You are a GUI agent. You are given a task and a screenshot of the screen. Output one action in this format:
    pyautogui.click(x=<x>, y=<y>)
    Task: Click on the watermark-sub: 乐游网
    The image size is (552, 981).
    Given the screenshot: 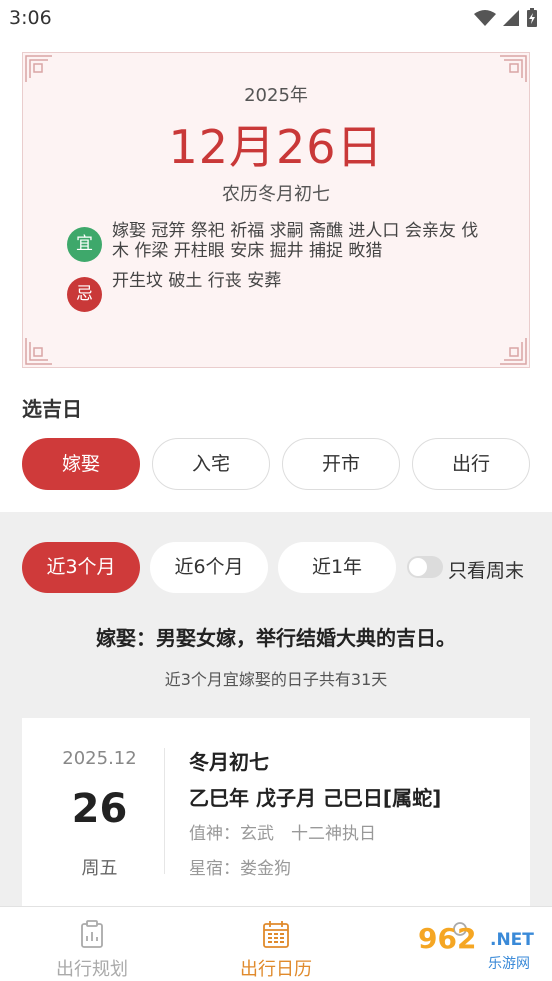 What is the action you would take?
    pyautogui.click(x=509, y=964)
    